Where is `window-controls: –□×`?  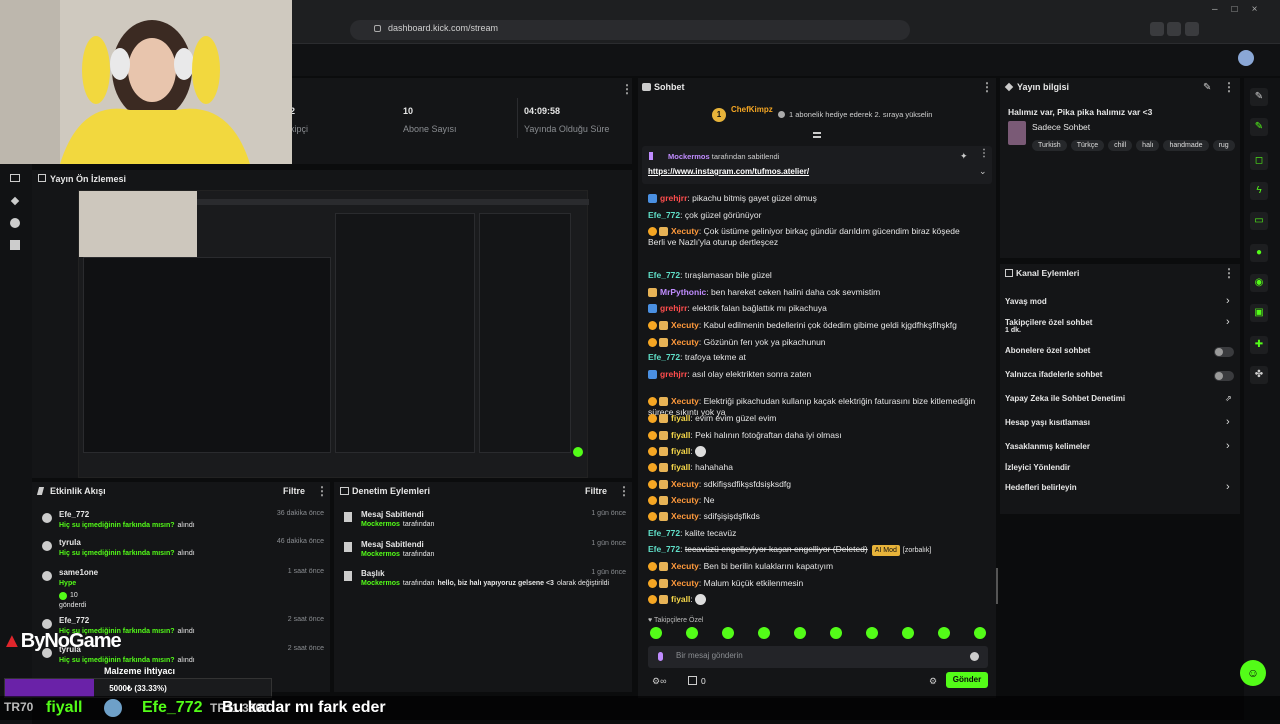 window-controls: –□× is located at coordinates (1241, 9).